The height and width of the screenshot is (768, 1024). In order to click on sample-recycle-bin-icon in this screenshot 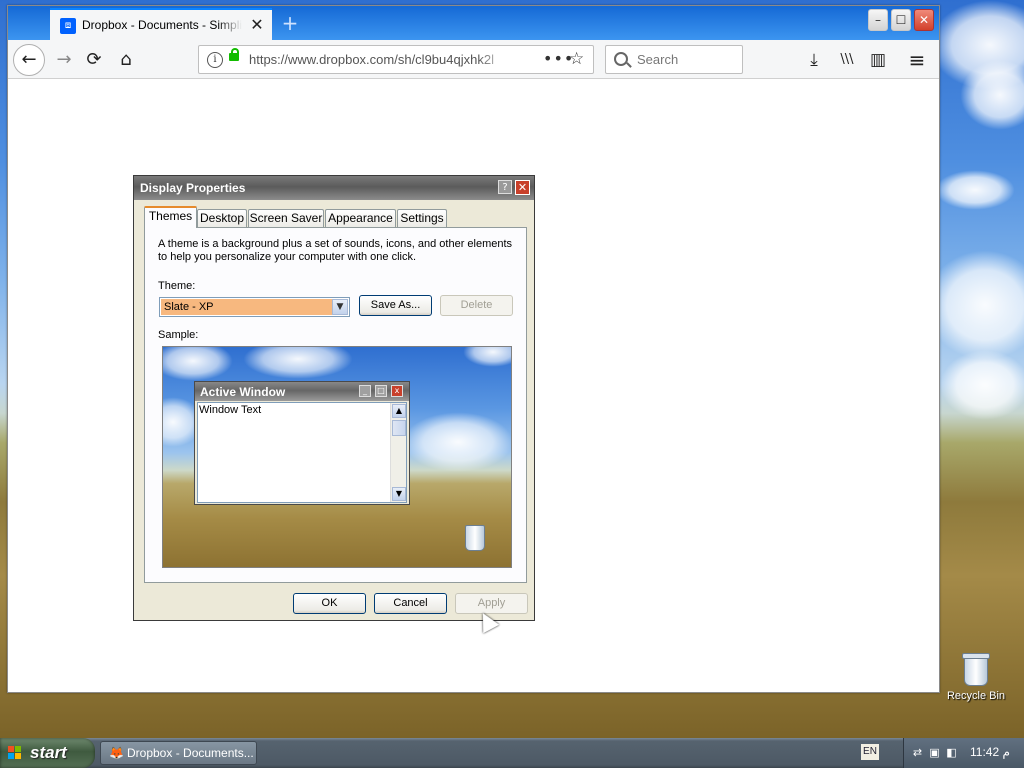, I will do `click(475, 538)`.